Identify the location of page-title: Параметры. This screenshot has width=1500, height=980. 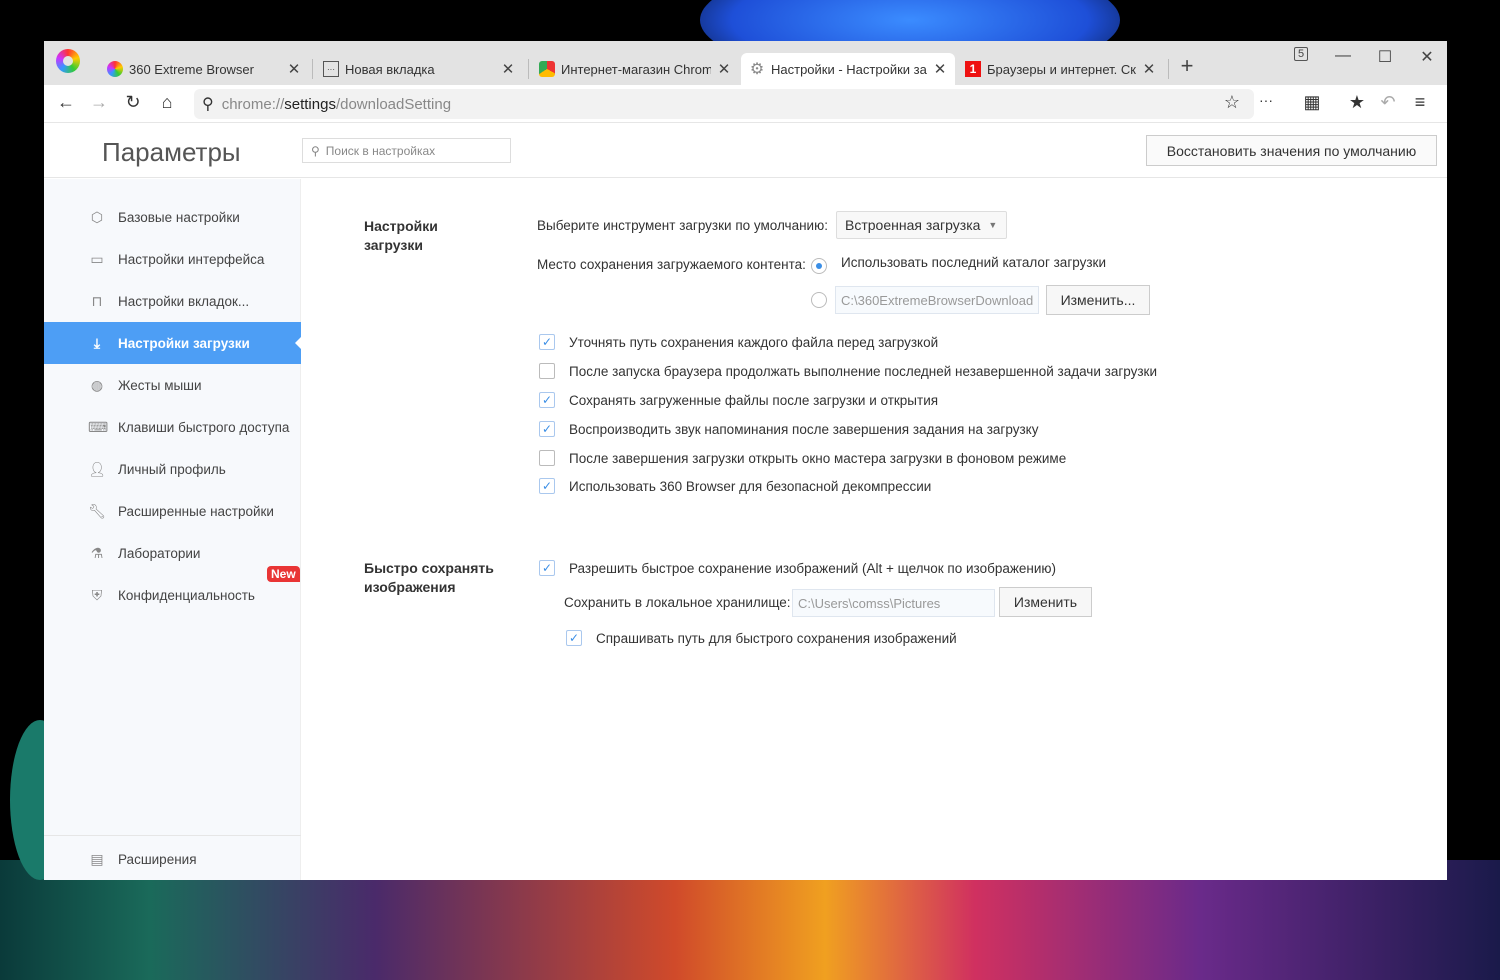
(171, 152).